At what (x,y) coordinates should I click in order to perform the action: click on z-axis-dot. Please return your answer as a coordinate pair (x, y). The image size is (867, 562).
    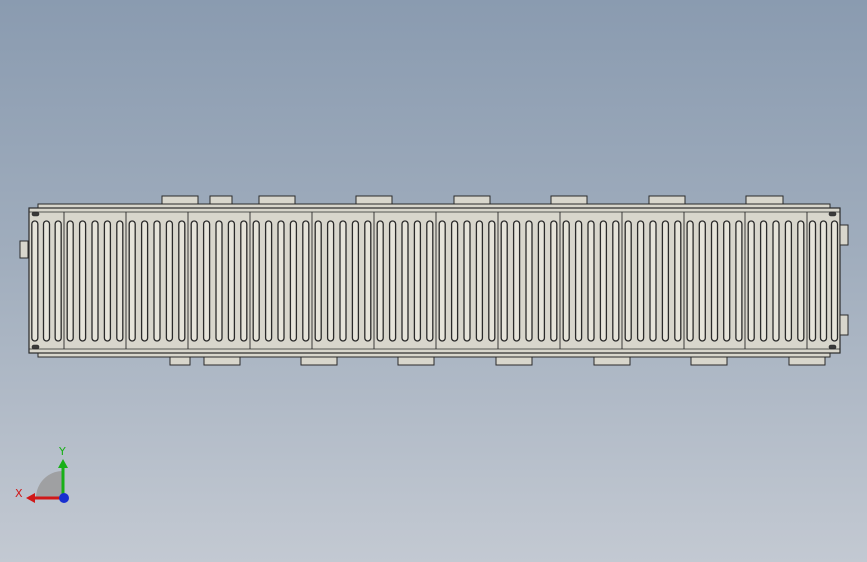
    Looking at the image, I should click on (64, 498).